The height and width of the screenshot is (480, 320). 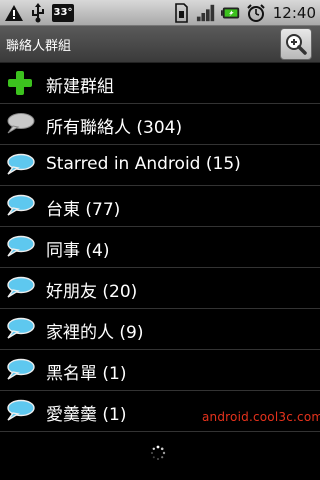 I want to click on list-item-label: 台東 (77), so click(x=83, y=210).